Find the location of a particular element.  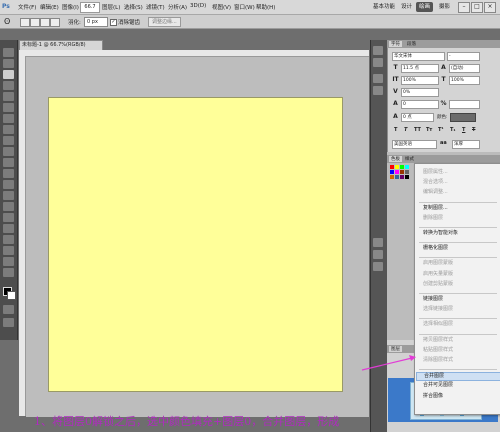

tab-swatches: 色板 is located at coordinates (395, 159).